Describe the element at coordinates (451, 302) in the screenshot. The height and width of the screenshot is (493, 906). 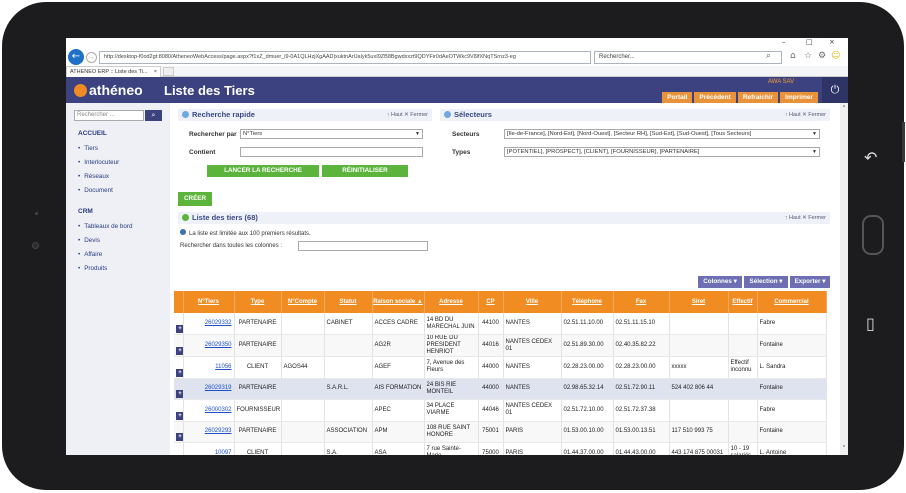
I see `col-adresse: Adresse` at that location.